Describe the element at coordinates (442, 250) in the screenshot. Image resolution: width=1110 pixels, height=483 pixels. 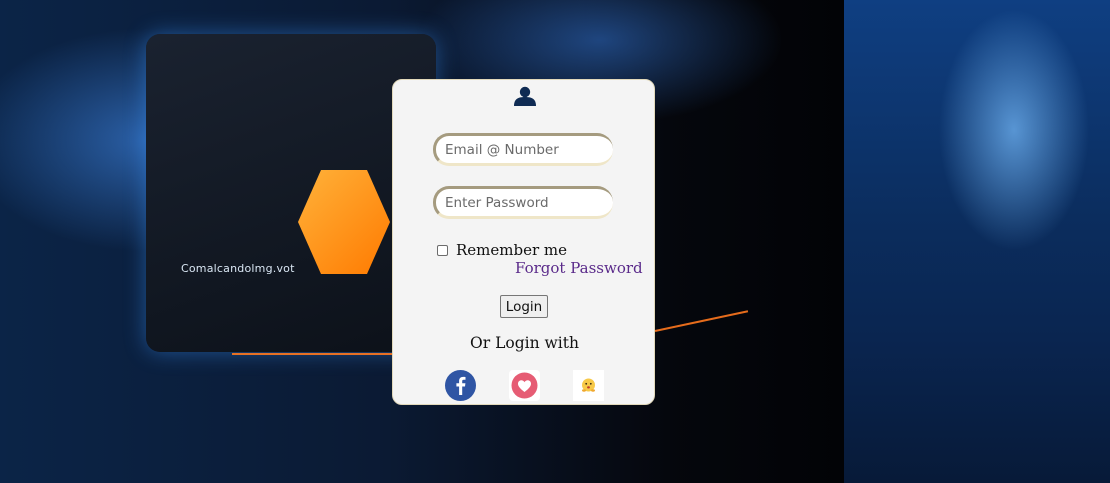
I see `remember-me-checkbox` at that location.